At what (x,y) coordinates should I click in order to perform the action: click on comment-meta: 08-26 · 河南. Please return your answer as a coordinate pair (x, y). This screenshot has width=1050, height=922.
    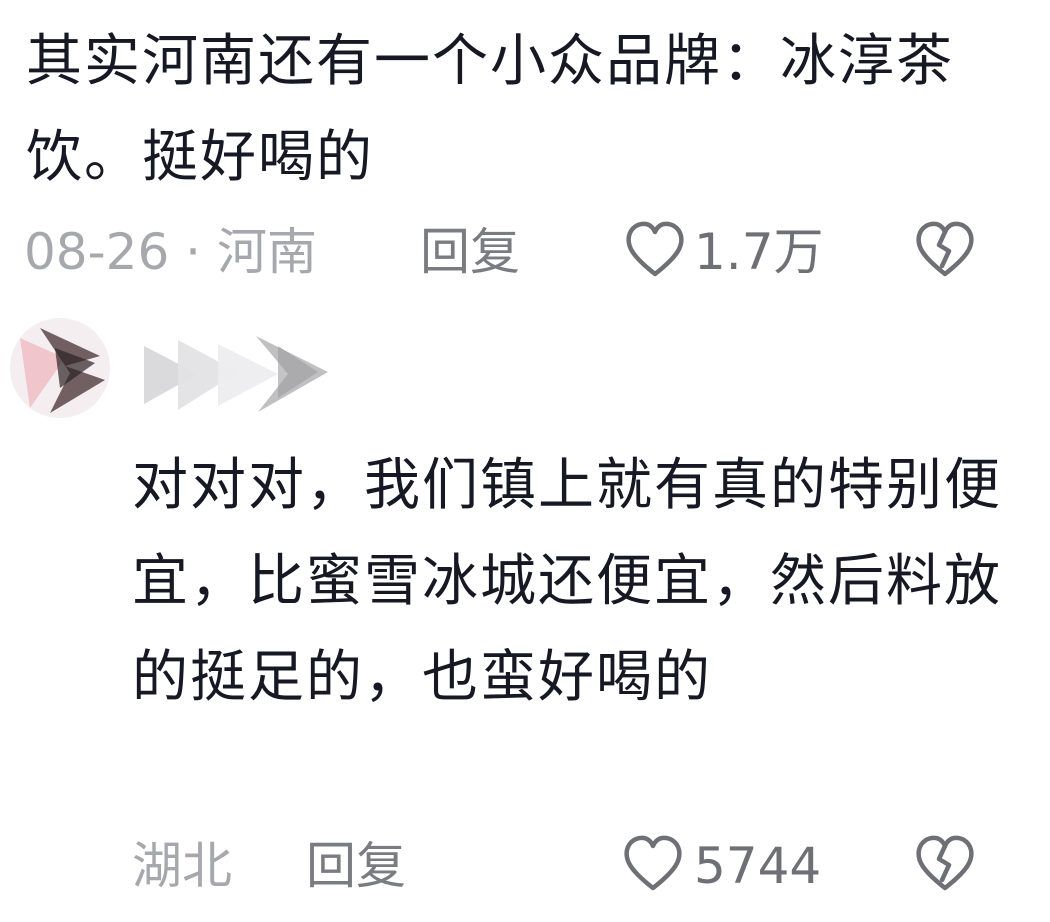
    Looking at the image, I should click on (170, 252).